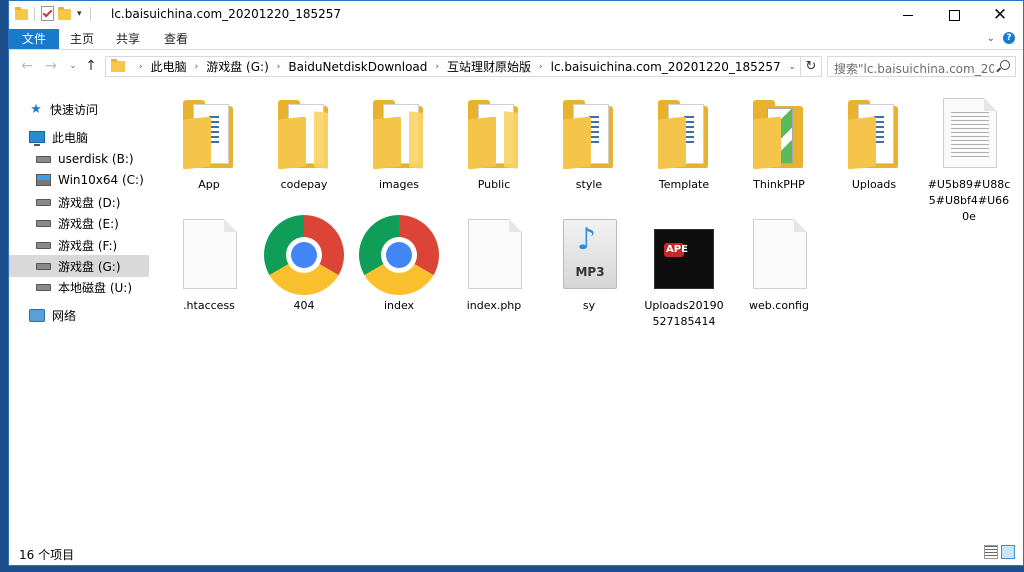  Describe the element at coordinates (1008, 552) in the screenshot. I see `large-icons-view-icon` at that location.